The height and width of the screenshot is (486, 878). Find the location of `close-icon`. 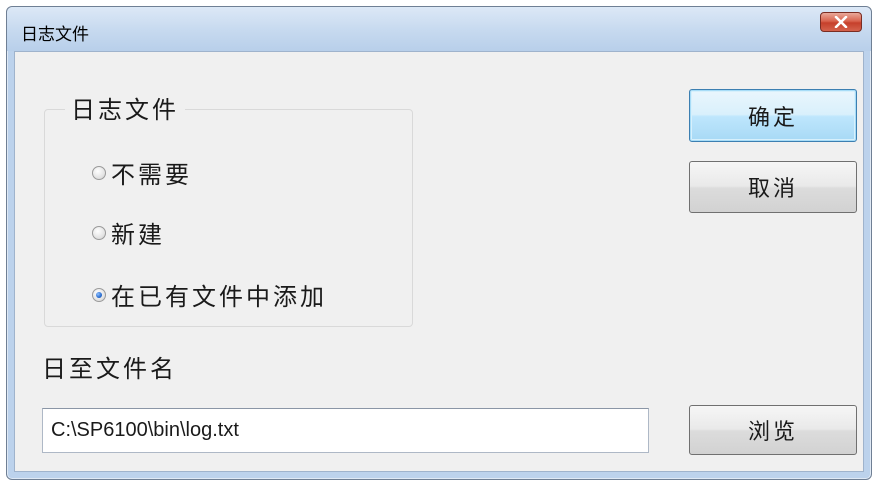

close-icon is located at coordinates (841, 22).